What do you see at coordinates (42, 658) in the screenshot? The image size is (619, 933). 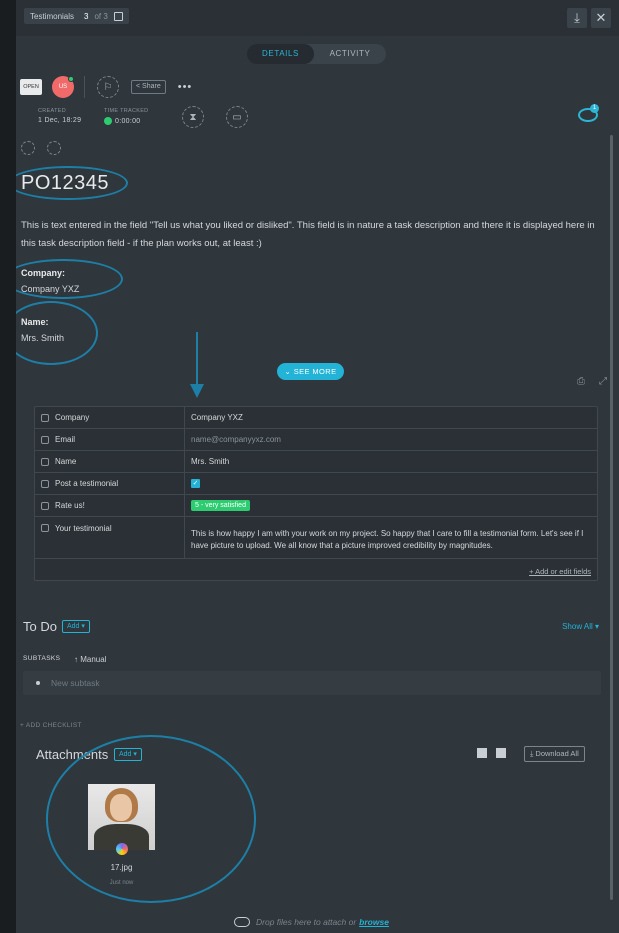 I see `subtasks-label: SUBTASKS` at bounding box center [42, 658].